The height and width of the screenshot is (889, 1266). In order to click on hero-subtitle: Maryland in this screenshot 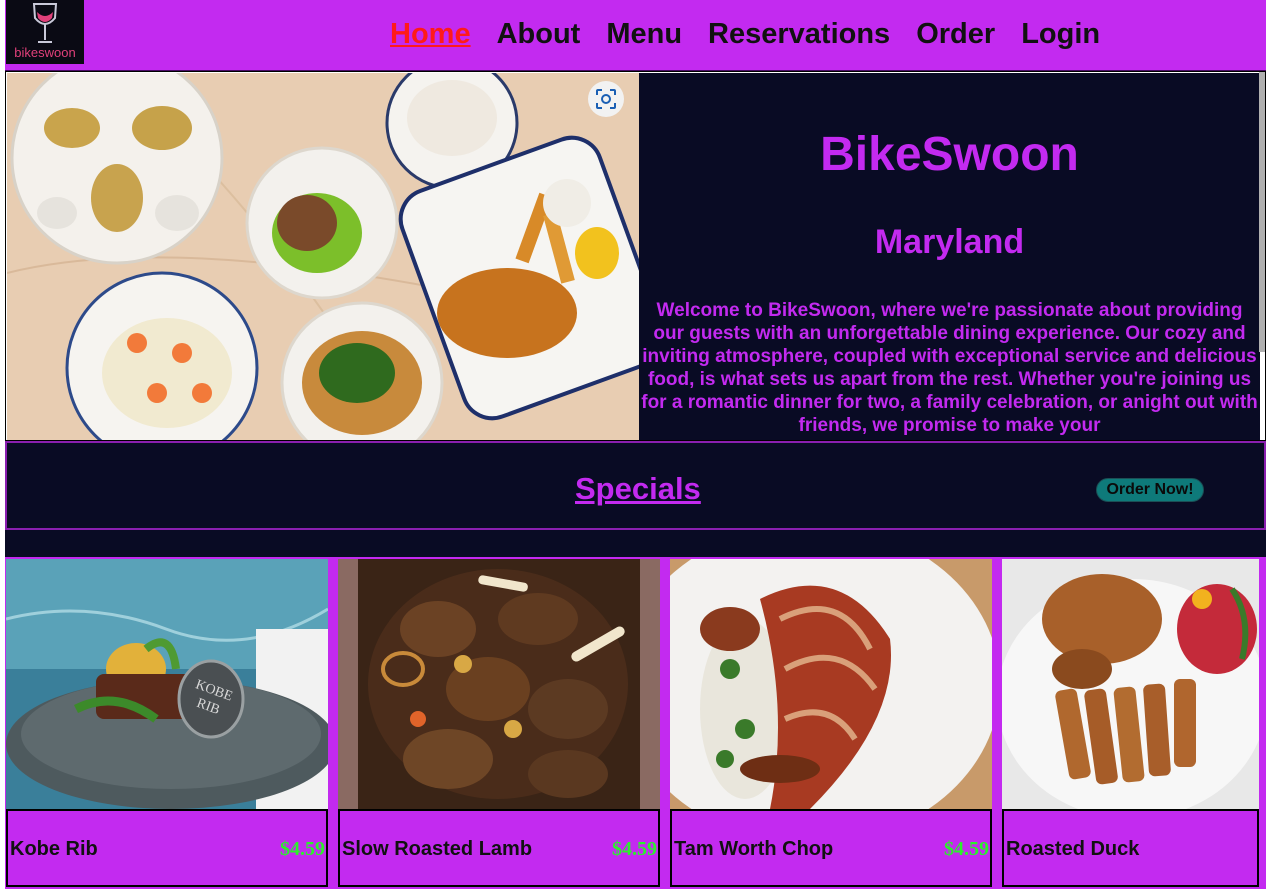, I will do `click(949, 242)`.